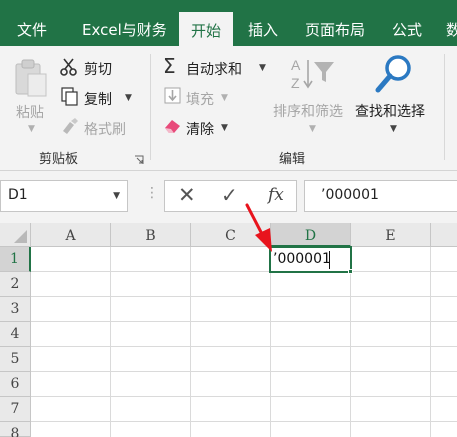 Image resolution: width=457 pixels, height=437 pixels. I want to click on annotation-arrow, so click(258, 227).